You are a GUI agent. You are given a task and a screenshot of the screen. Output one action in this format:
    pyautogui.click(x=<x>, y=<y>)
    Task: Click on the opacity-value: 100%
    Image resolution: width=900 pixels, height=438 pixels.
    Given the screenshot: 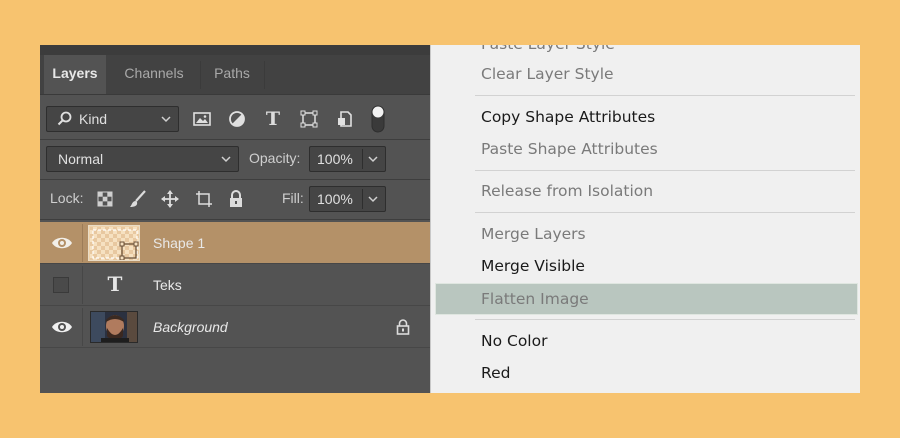 What is the action you would take?
    pyautogui.click(x=335, y=159)
    